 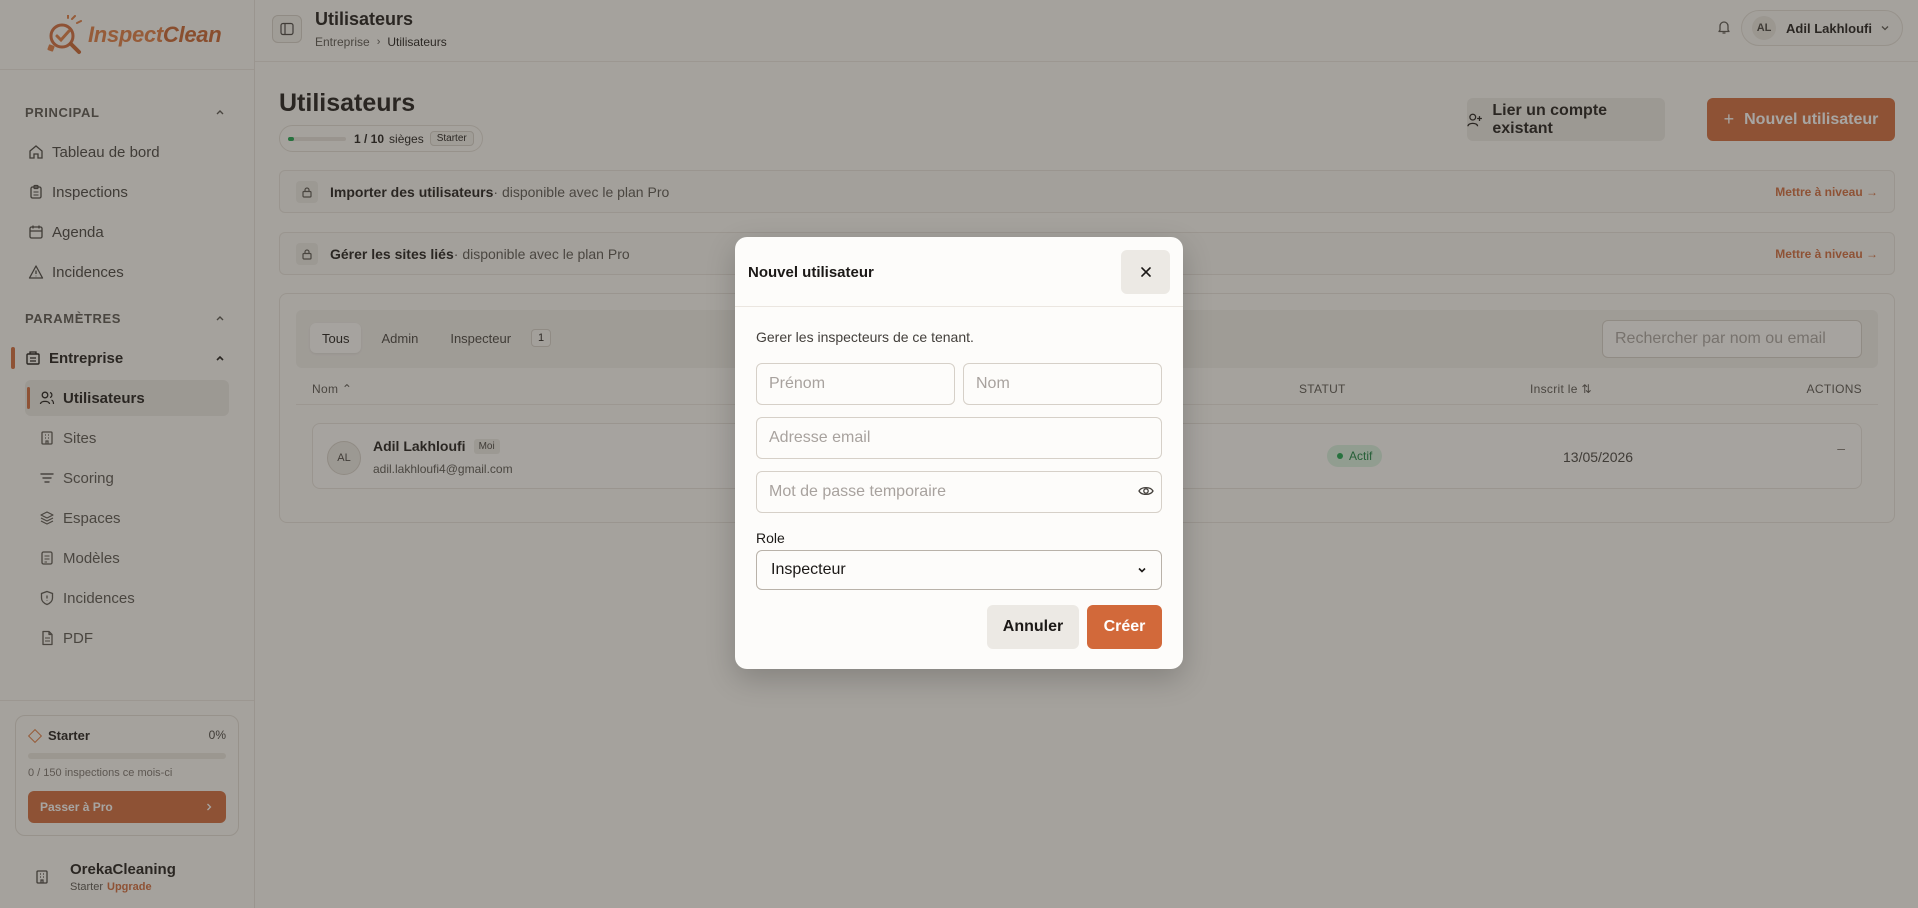 I want to click on role-select-value: Inspecteur, so click(x=808, y=569).